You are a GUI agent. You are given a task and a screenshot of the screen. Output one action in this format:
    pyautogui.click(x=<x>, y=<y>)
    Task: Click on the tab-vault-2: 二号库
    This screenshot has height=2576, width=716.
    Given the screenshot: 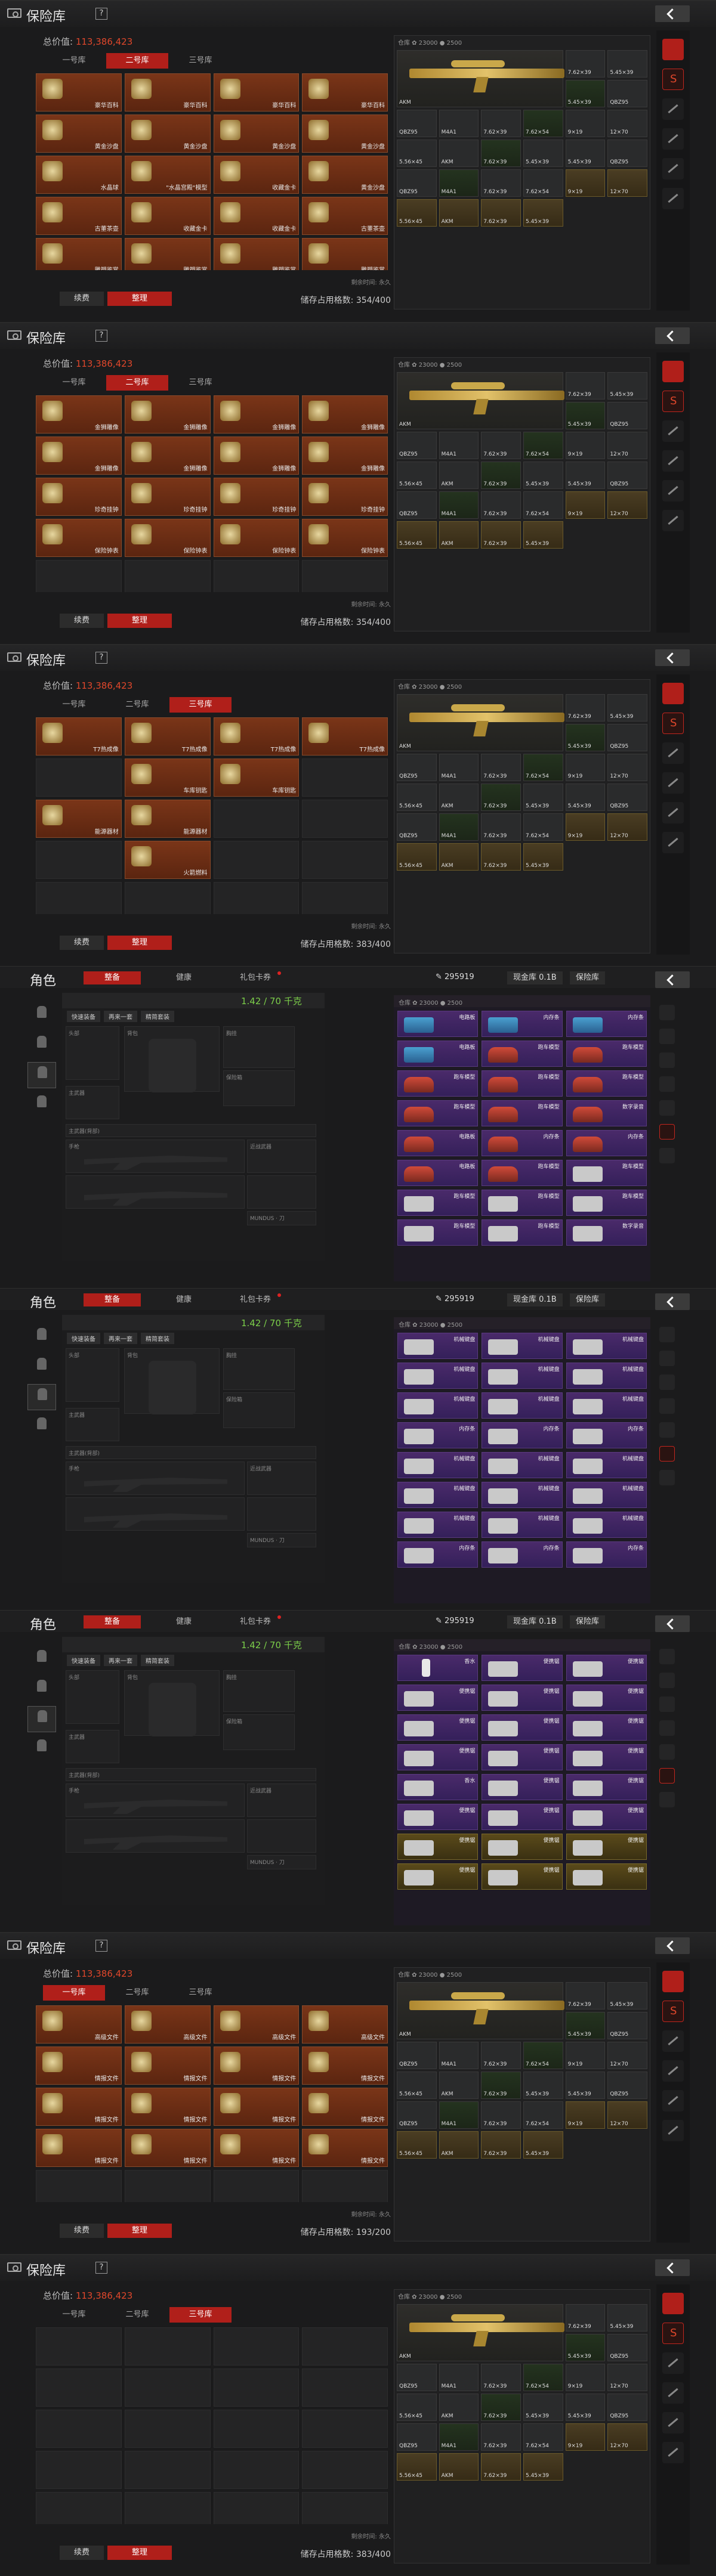 What is the action you would take?
    pyautogui.click(x=137, y=2315)
    